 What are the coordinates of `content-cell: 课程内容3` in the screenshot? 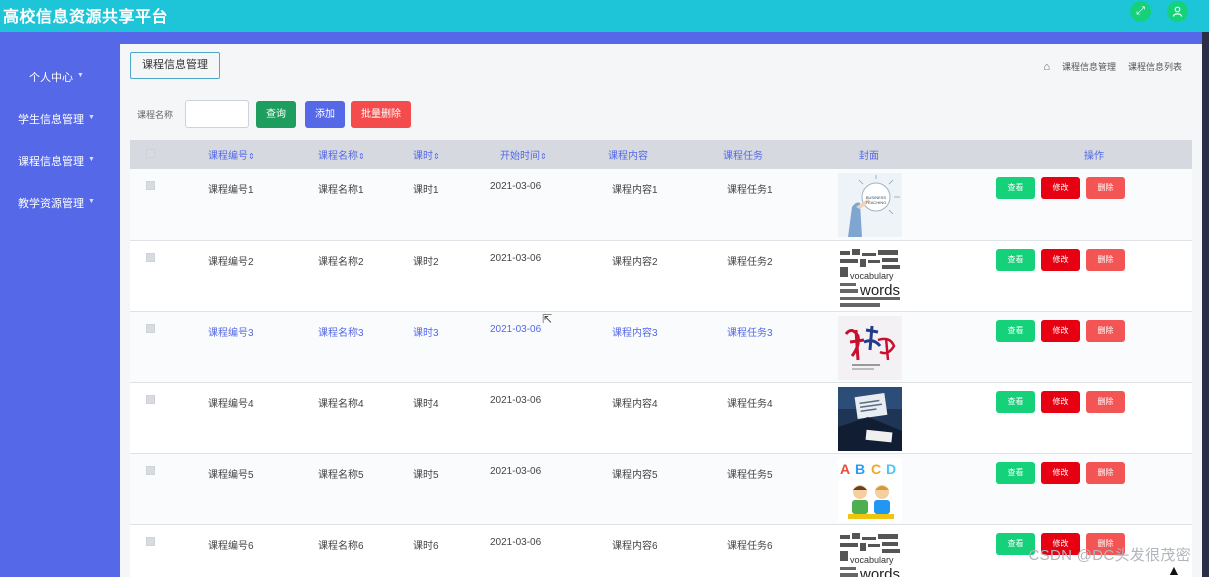 It's located at (635, 333).